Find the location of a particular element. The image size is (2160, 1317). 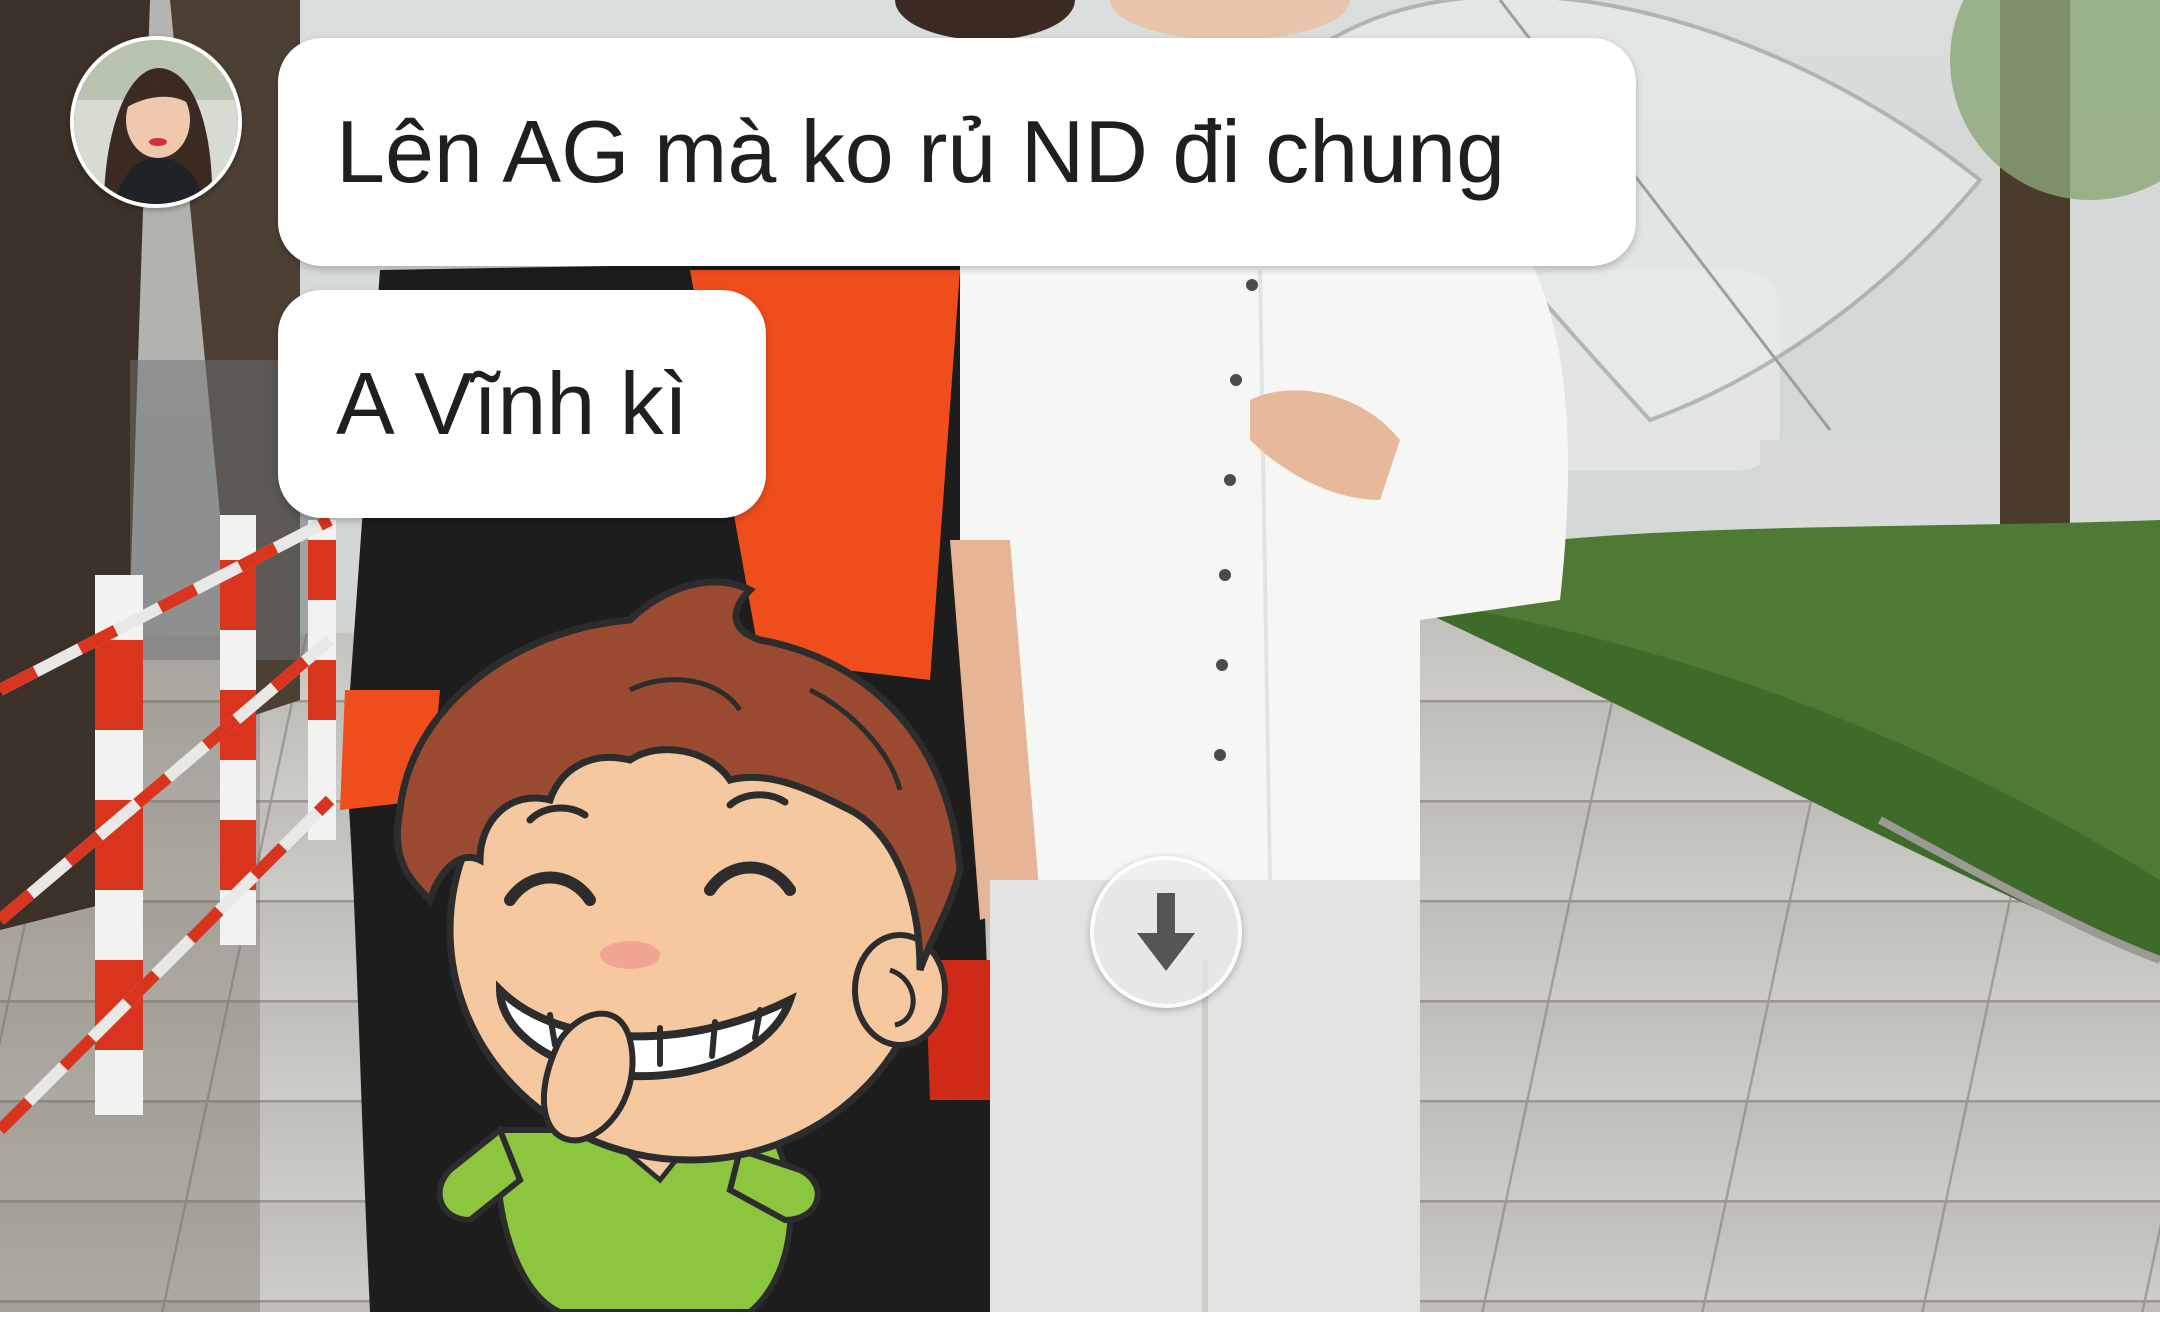

sticker-icon is located at coordinates (678, 946).